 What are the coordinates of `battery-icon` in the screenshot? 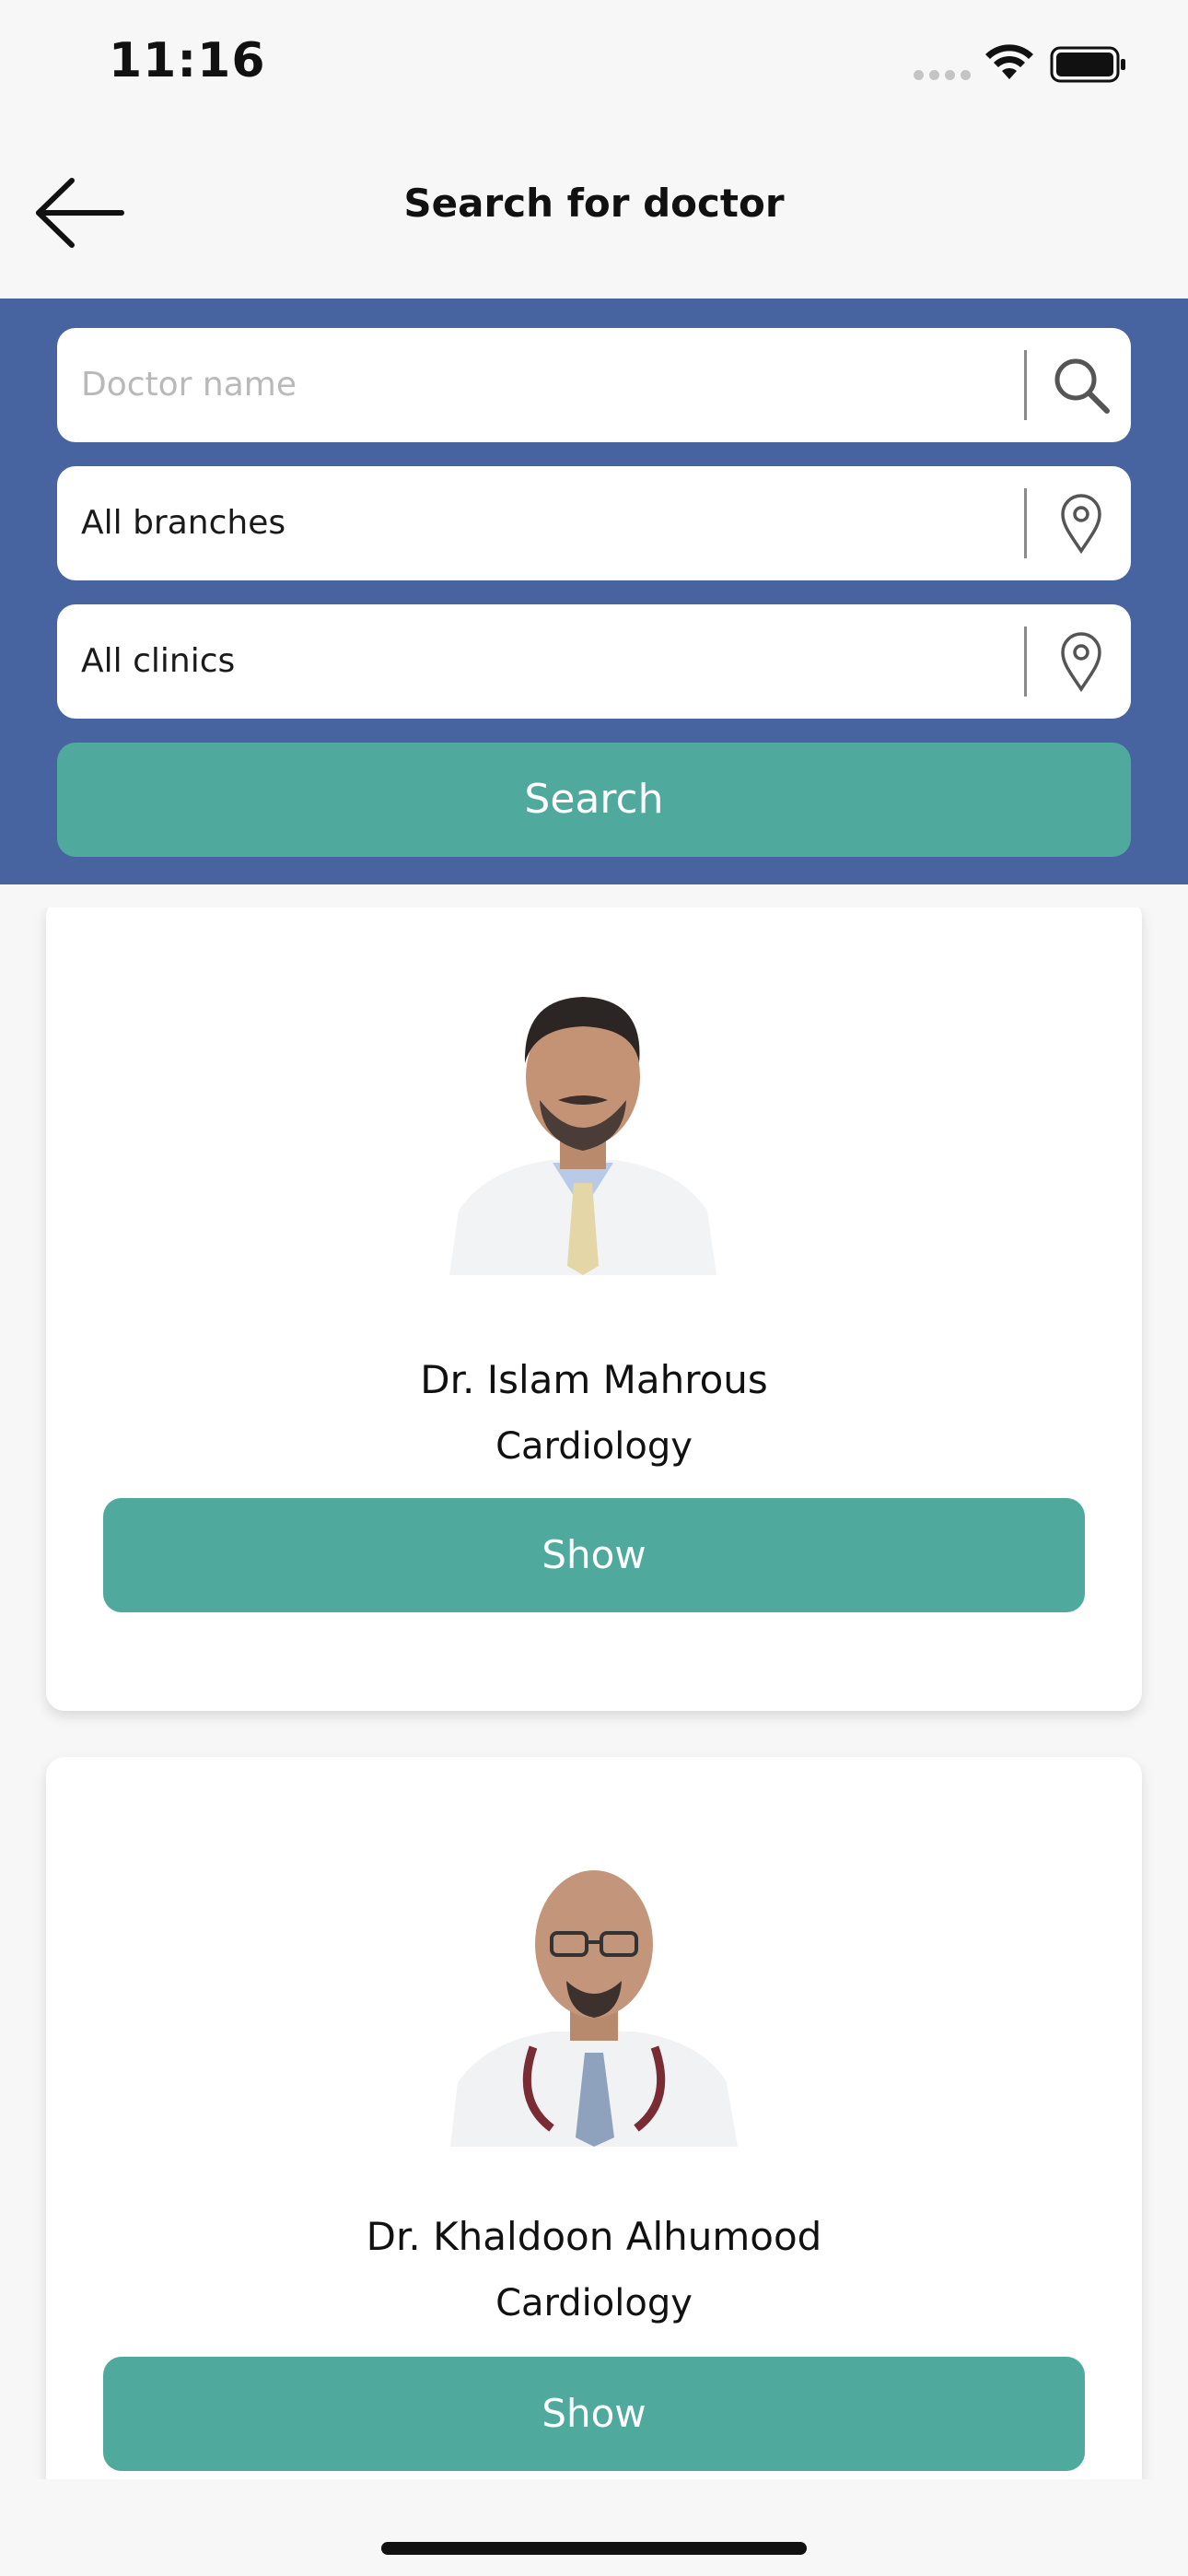 It's located at (1087, 64).